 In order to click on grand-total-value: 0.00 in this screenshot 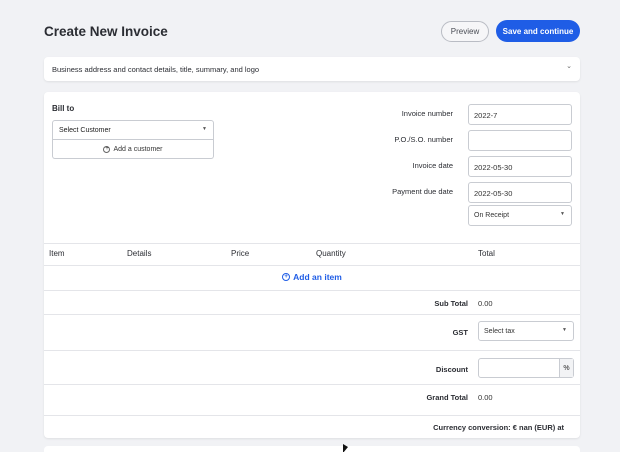, I will do `click(485, 397)`.